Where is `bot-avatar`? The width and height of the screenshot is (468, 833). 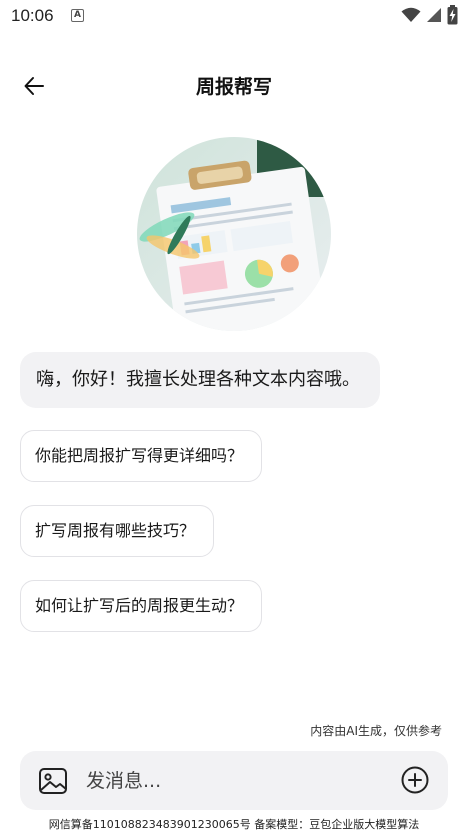 bot-avatar is located at coordinates (234, 234).